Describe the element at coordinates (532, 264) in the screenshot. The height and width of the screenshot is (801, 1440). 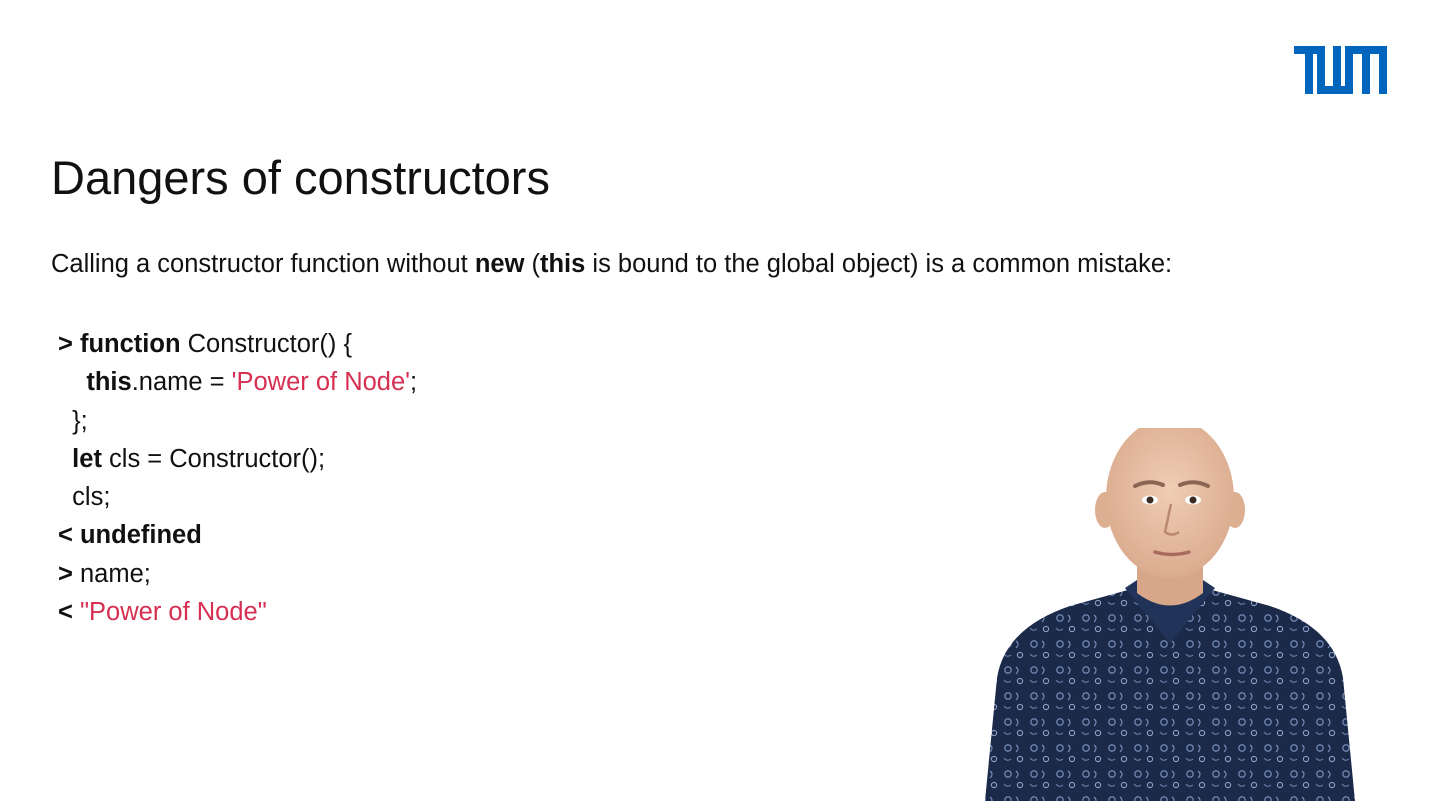
I see `intro-part-2: (` at that location.